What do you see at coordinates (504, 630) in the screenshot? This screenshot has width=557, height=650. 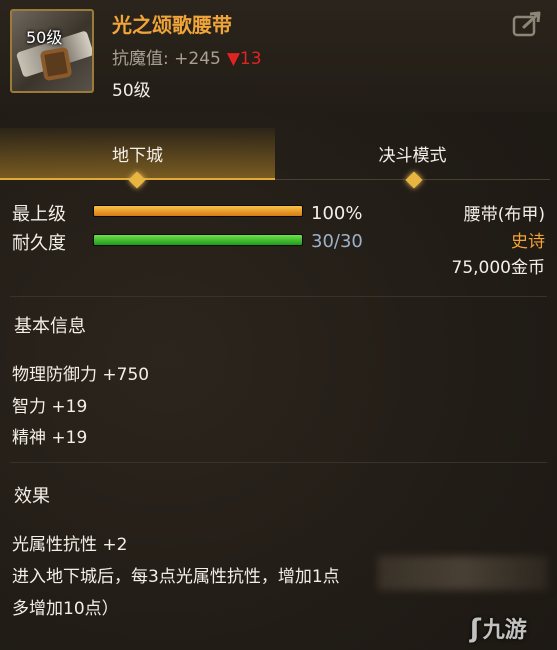 I see `watermark-text: 九游` at bounding box center [504, 630].